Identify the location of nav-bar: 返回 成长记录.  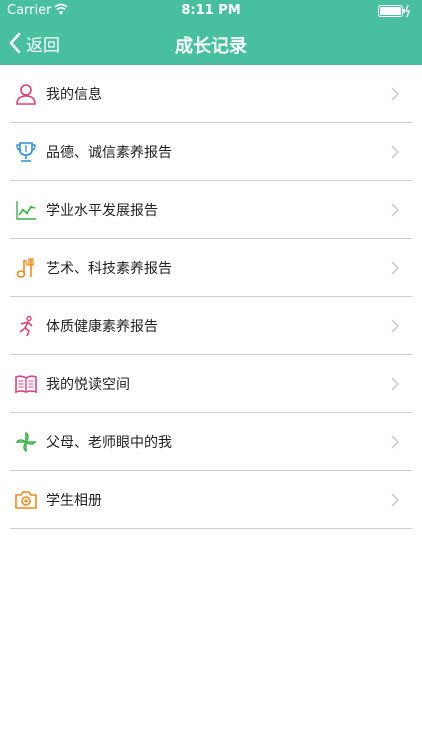
(211, 43).